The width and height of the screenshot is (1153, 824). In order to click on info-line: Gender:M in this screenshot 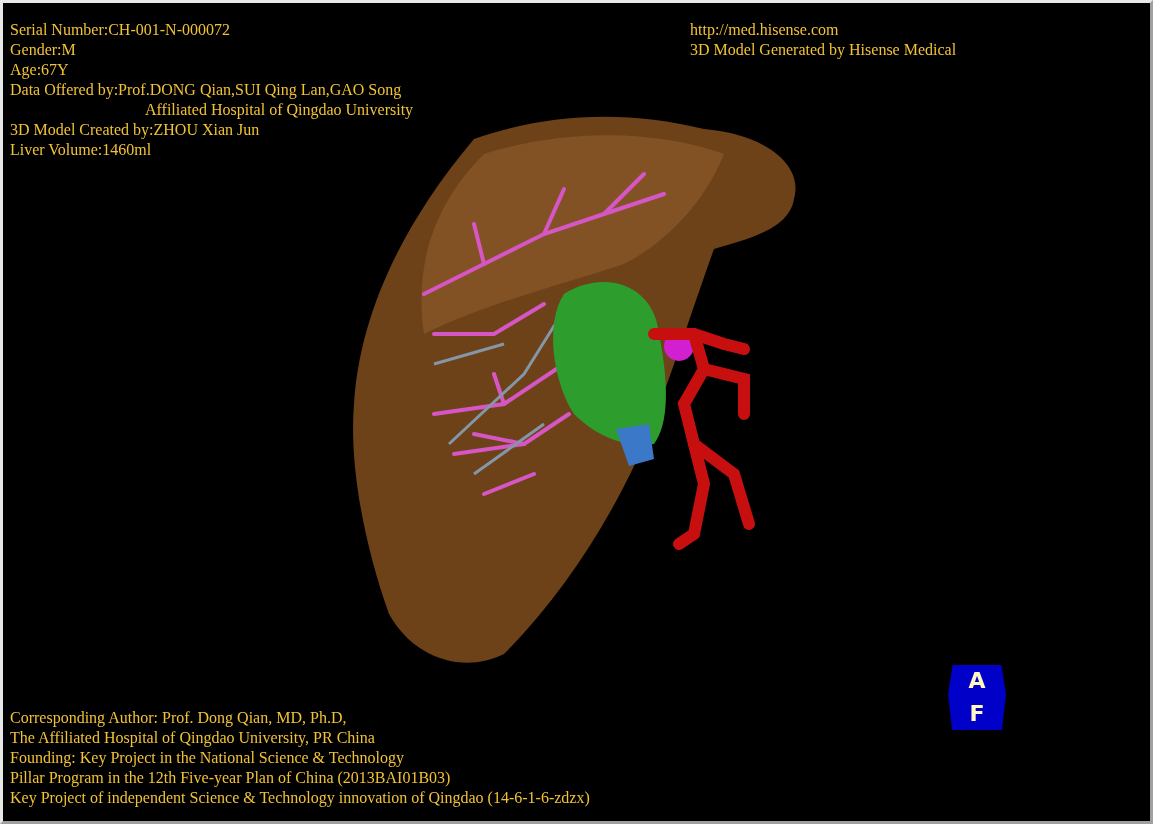, I will do `click(43, 50)`.